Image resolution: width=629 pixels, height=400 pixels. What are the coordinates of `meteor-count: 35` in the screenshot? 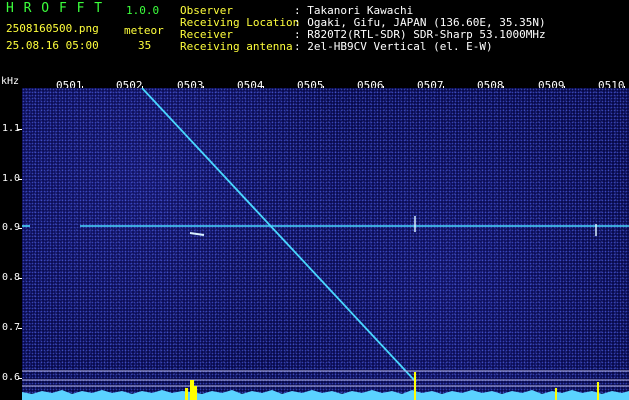 It's located at (145, 45).